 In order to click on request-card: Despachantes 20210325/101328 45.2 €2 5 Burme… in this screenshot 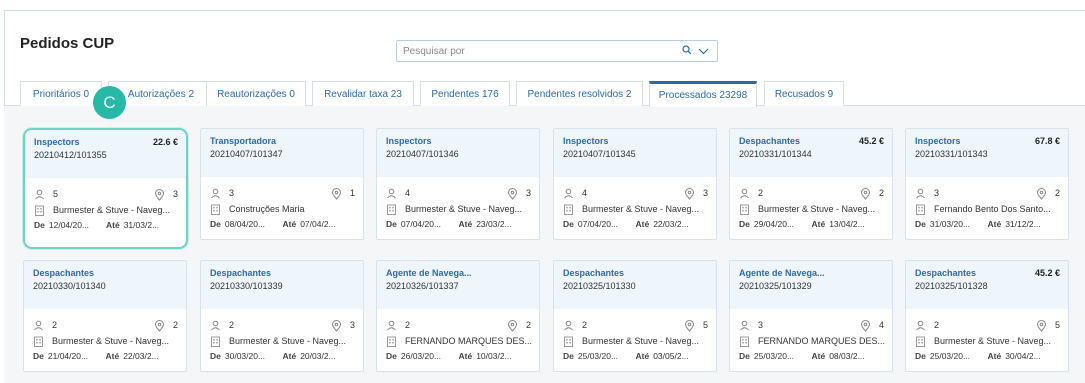, I will do `click(987, 316)`.